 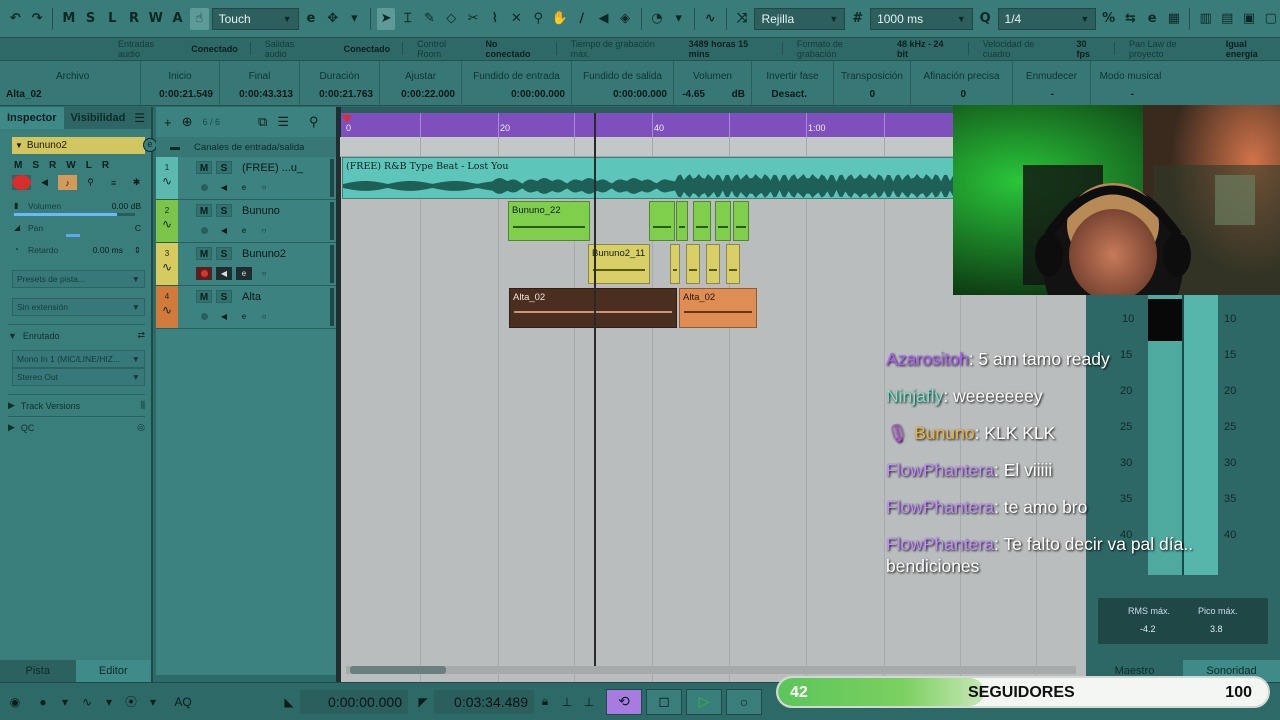 What do you see at coordinates (137, 250) in the screenshot?
I see `delay-spin-icon: ⇕` at bounding box center [137, 250].